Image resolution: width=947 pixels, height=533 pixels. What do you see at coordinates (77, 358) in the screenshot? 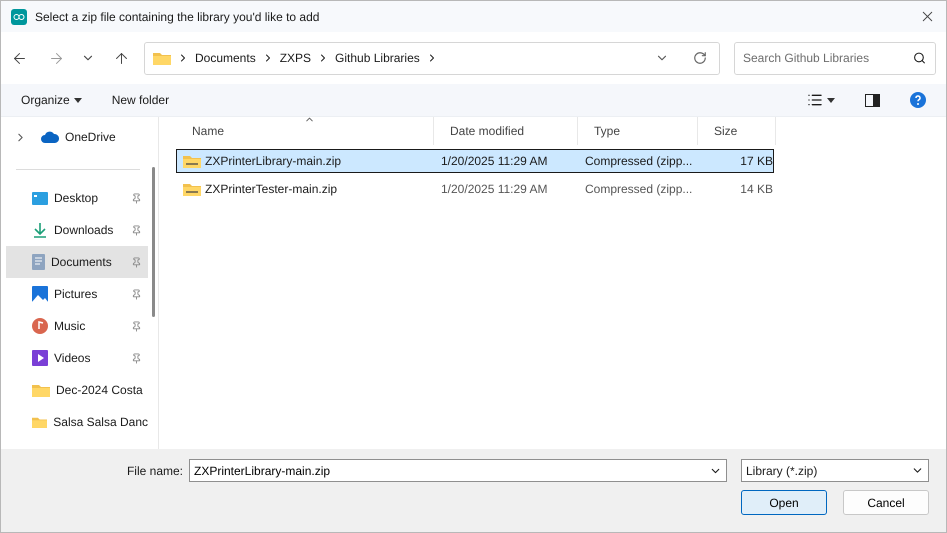
I see `sidebar-item: Videos` at bounding box center [77, 358].